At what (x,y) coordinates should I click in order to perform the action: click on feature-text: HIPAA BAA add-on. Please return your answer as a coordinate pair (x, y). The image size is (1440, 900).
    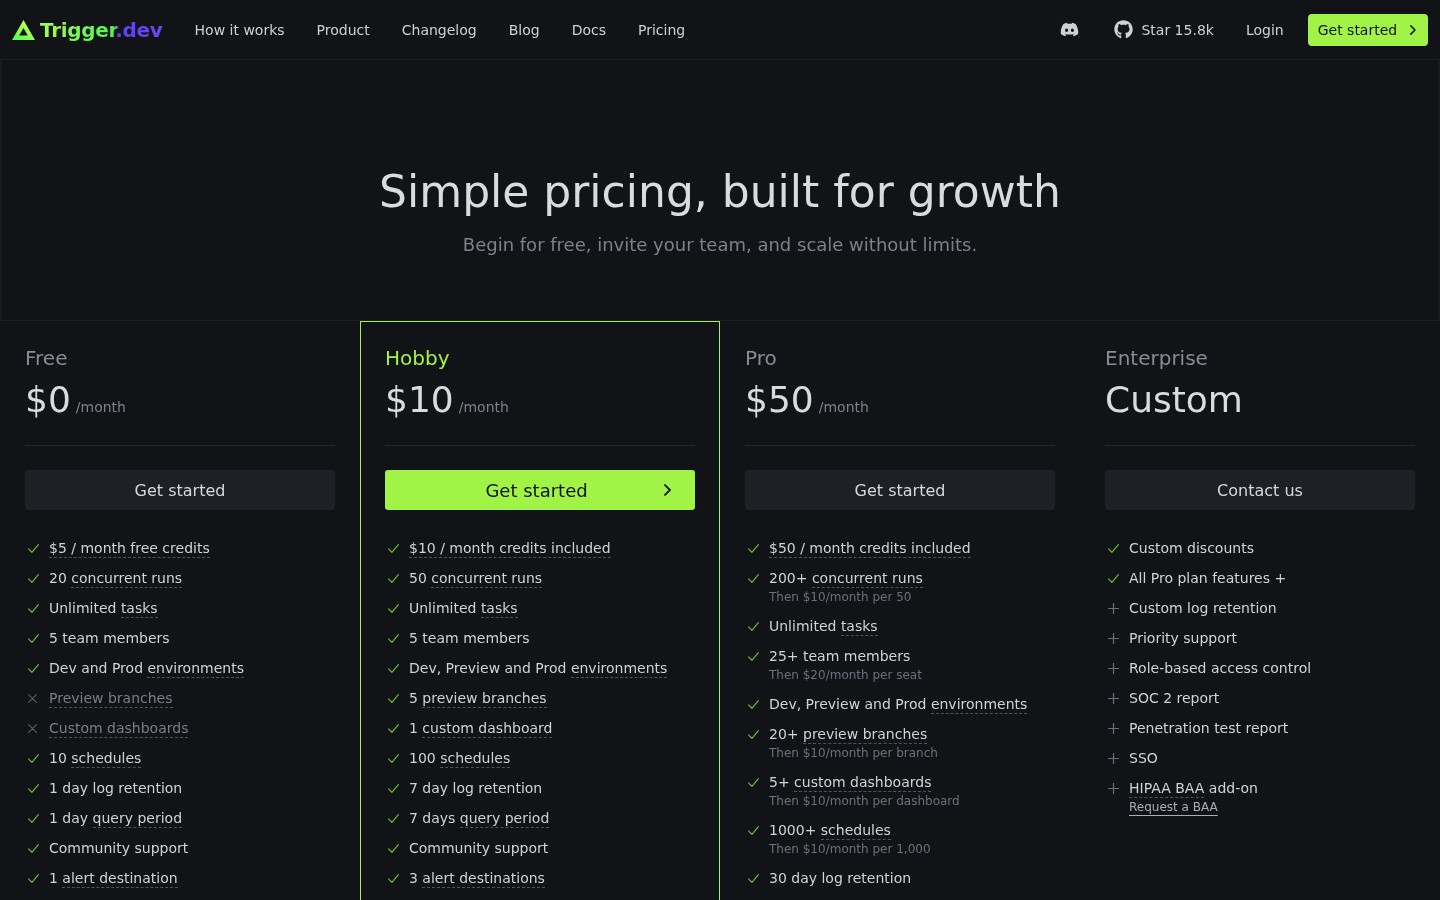
    Looking at the image, I should click on (1193, 788).